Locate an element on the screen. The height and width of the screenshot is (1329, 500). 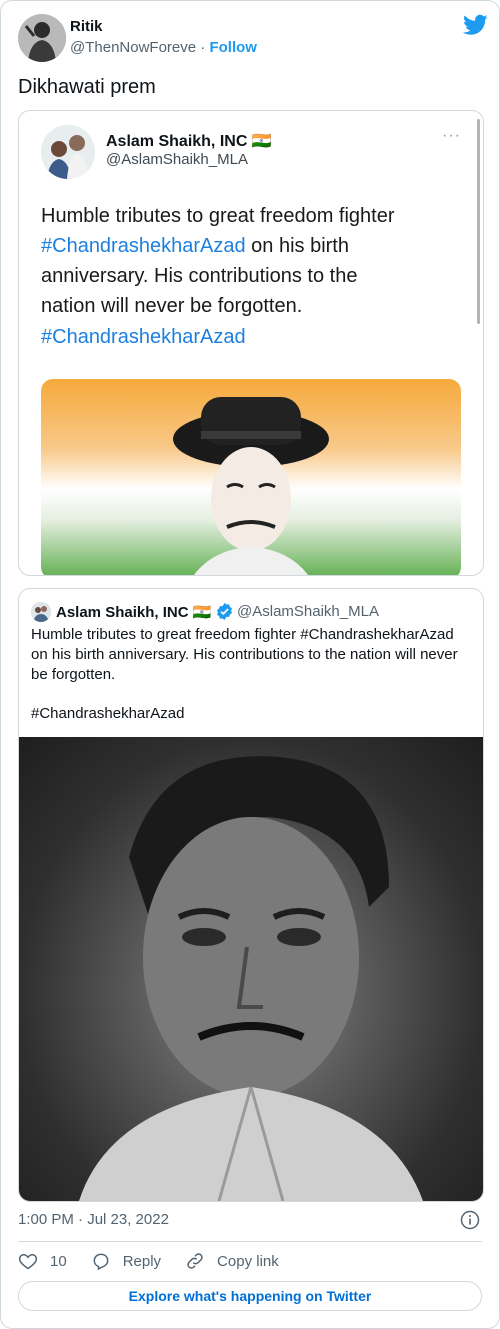
quoted-author-avatar is located at coordinates (41, 612).